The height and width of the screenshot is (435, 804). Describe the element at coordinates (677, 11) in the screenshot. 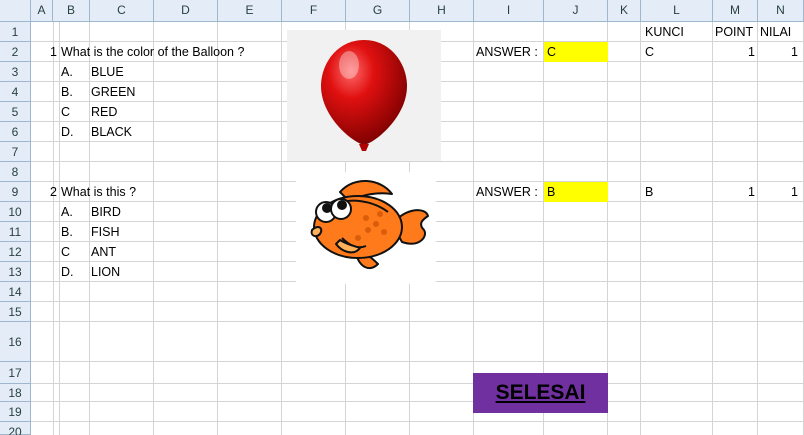

I see `column-header-l: L` at that location.